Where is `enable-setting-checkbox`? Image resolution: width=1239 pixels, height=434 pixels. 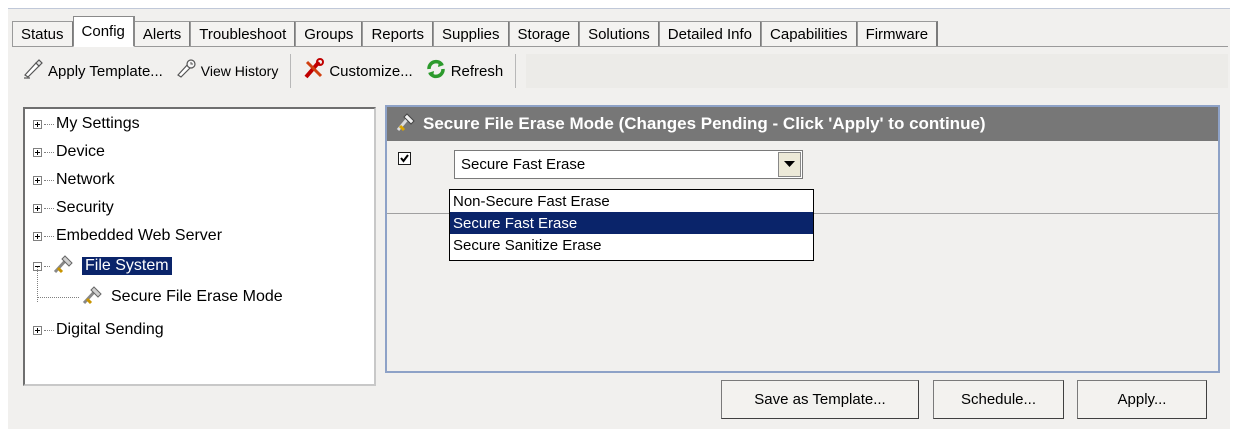
enable-setting-checkbox is located at coordinates (404, 158).